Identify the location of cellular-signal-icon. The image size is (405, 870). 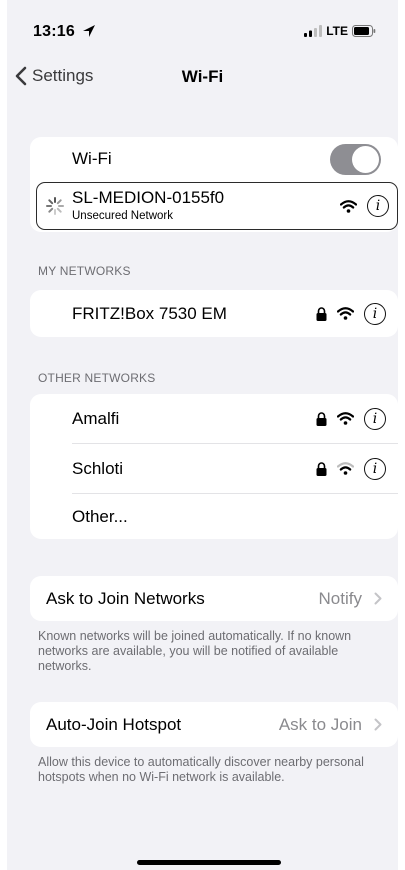
(313, 31).